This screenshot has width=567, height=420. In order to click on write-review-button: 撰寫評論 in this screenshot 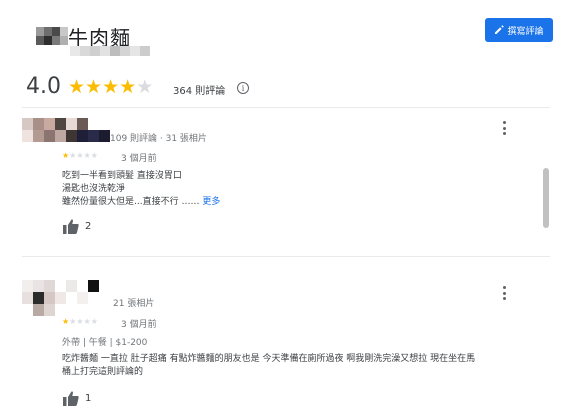, I will do `click(519, 30)`.